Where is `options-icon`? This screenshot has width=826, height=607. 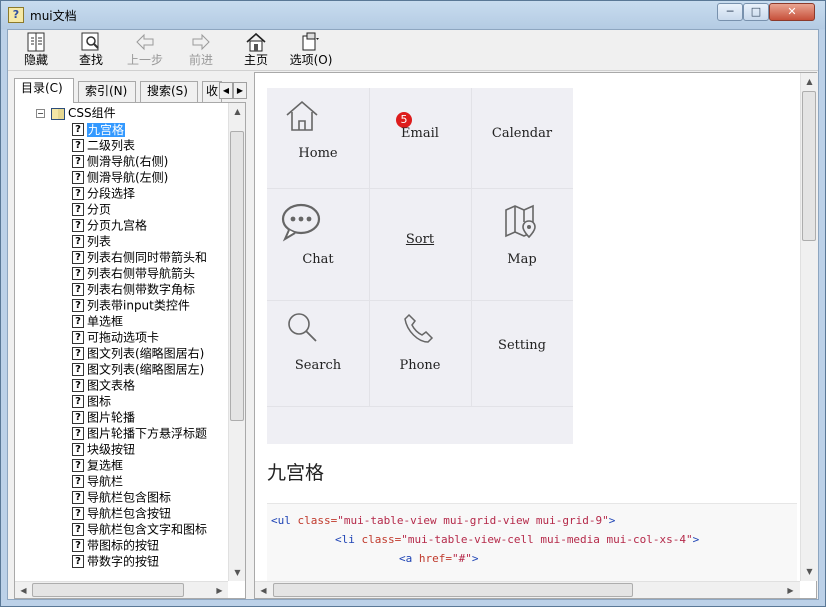
options-icon is located at coordinates (310, 41).